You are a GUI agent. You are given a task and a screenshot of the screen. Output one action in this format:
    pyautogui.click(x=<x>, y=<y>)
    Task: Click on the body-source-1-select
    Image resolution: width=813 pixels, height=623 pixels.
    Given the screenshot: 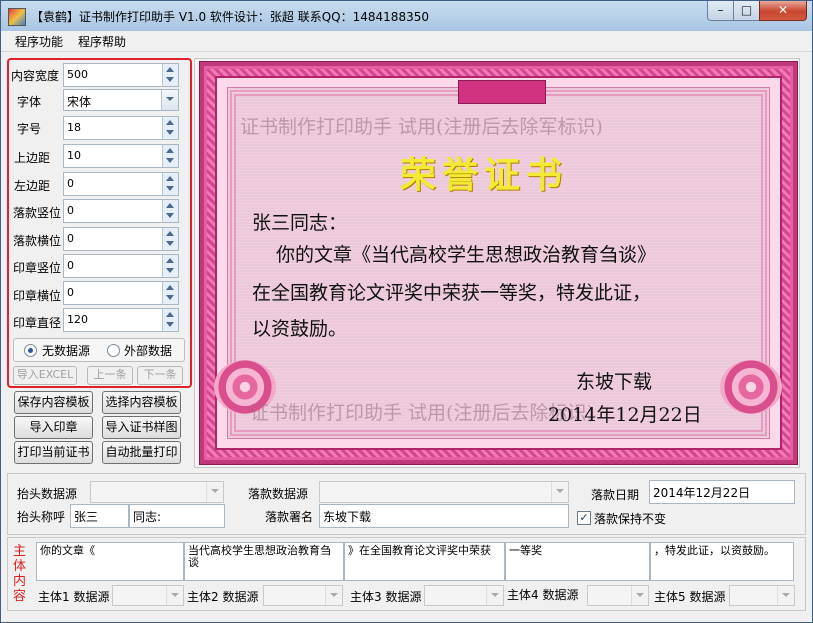 What is the action you would take?
    pyautogui.click(x=148, y=595)
    